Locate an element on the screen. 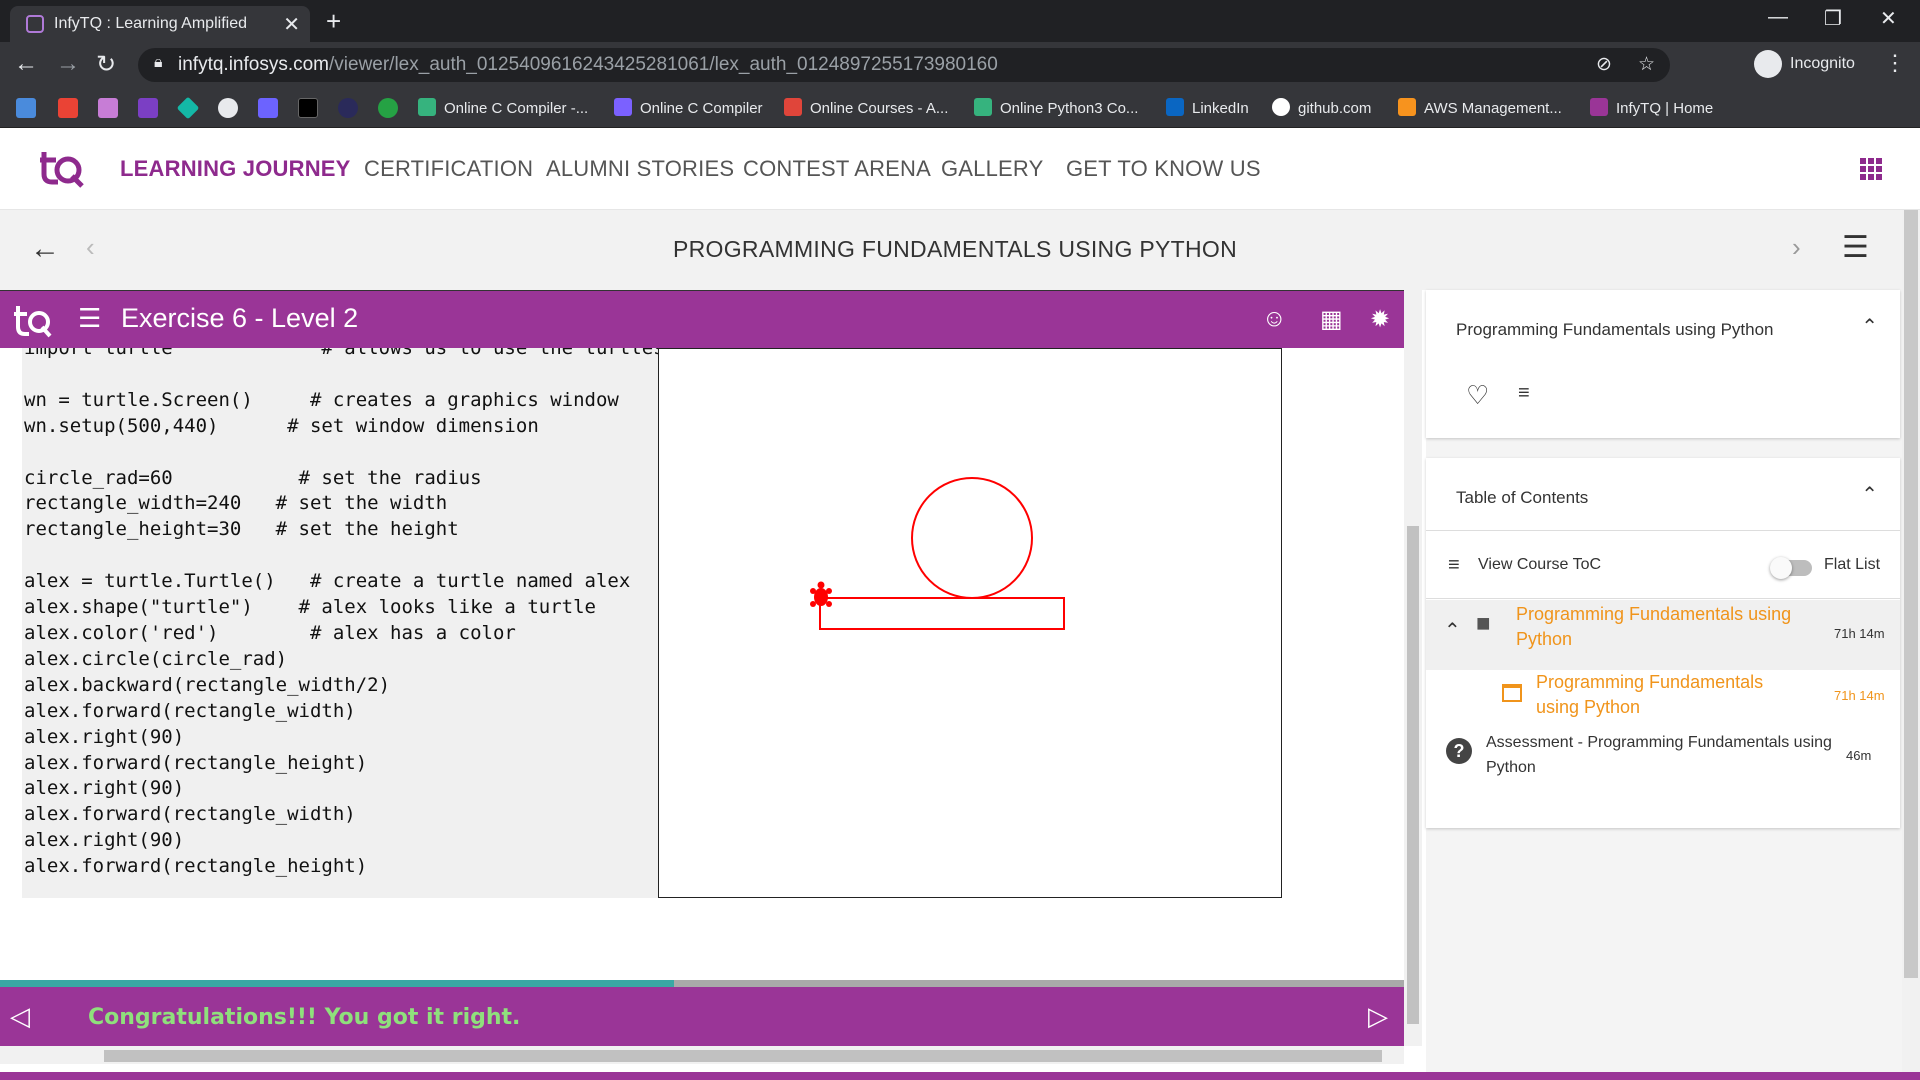 This screenshot has height=1080, width=1920. browser-tab: InfyTQ : Learning Amplified ✕ is located at coordinates (160, 24).